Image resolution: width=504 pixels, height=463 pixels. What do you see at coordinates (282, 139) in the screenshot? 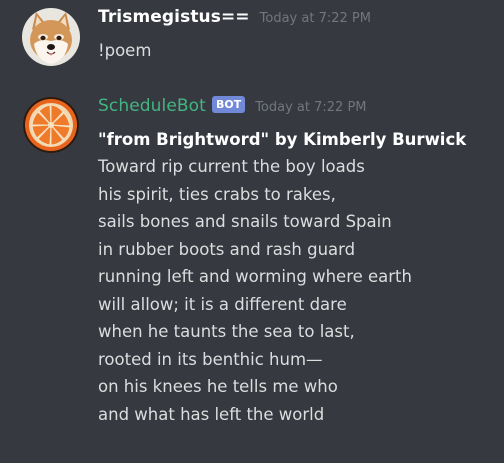
I see `poem-title: "from Brightword" by Kimberly Burwick` at bounding box center [282, 139].